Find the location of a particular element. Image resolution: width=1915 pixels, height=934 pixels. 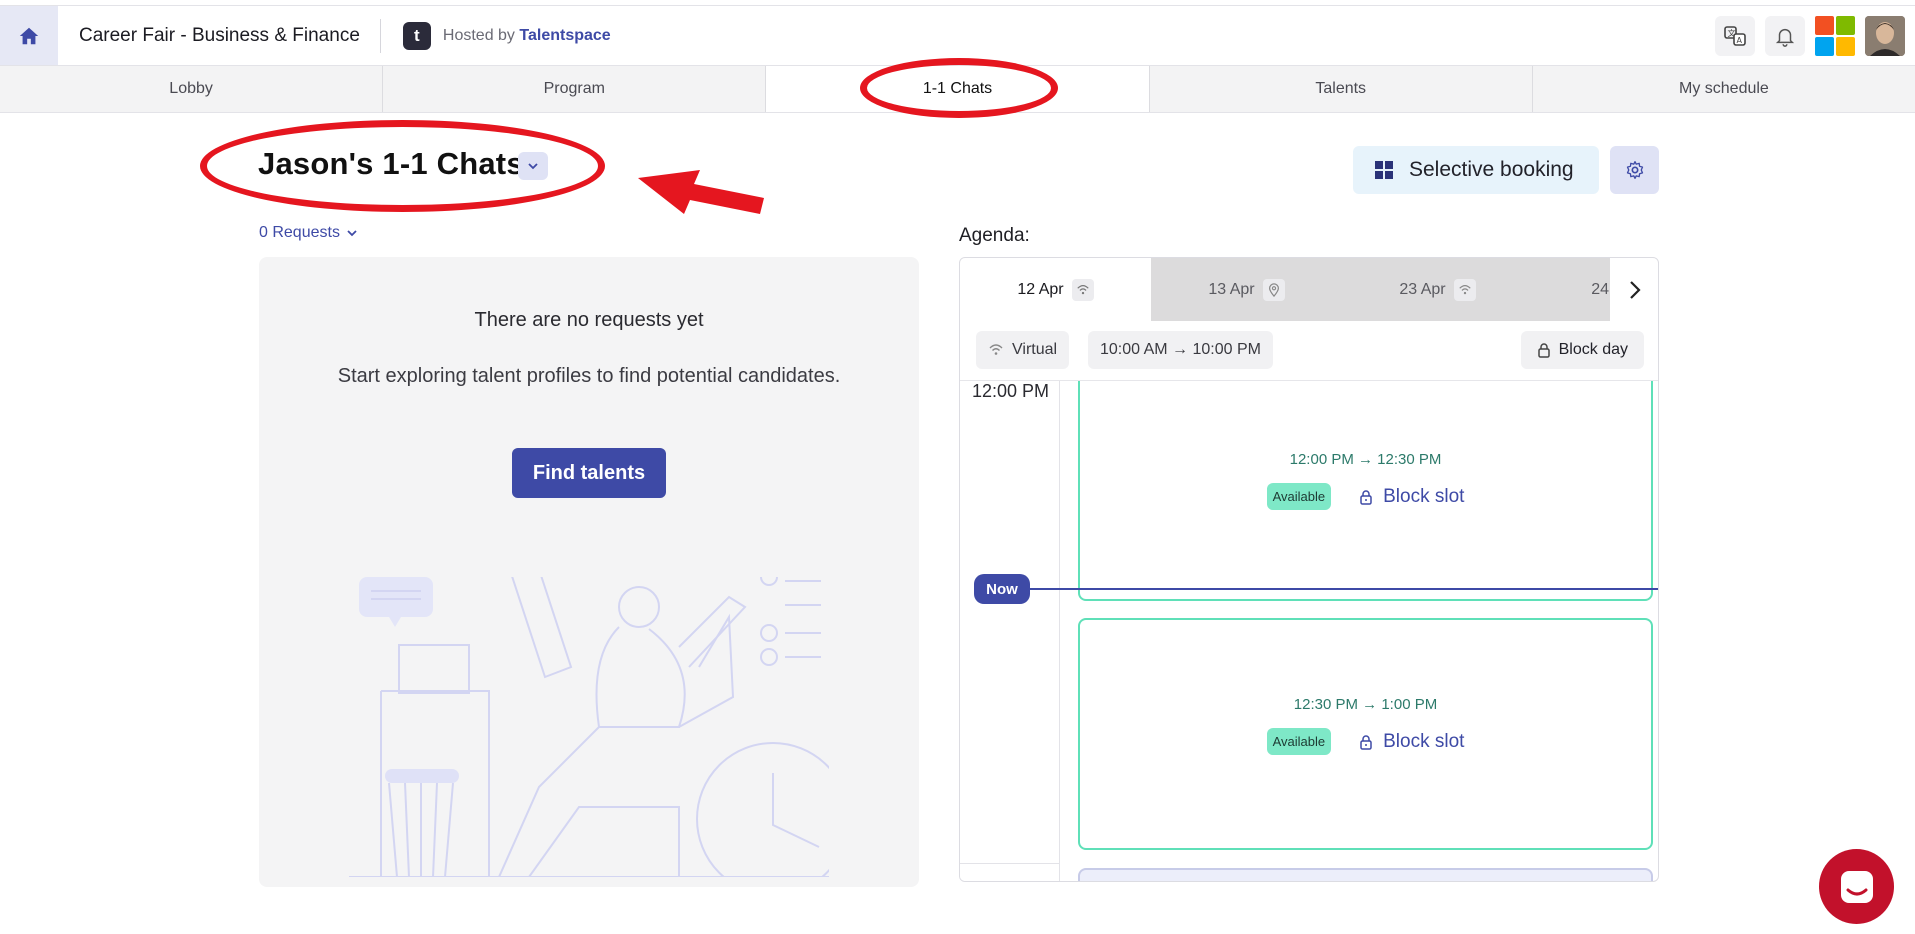

settings-button is located at coordinates (1634, 170).